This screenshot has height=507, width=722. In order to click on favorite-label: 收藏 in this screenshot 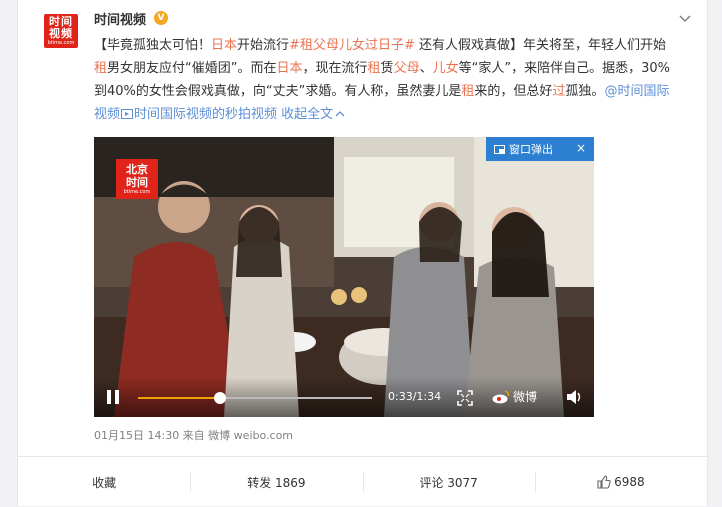, I will do `click(104, 482)`.